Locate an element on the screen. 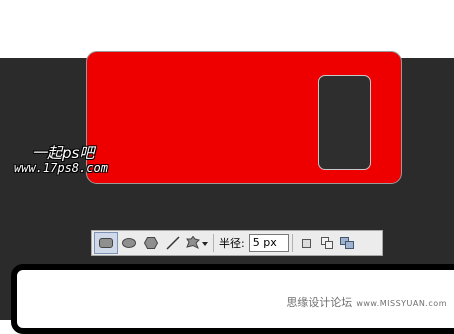 Image resolution: width=454 pixels, height=334 pixels. intersect-shape-areas-icon is located at coordinates (347, 243).